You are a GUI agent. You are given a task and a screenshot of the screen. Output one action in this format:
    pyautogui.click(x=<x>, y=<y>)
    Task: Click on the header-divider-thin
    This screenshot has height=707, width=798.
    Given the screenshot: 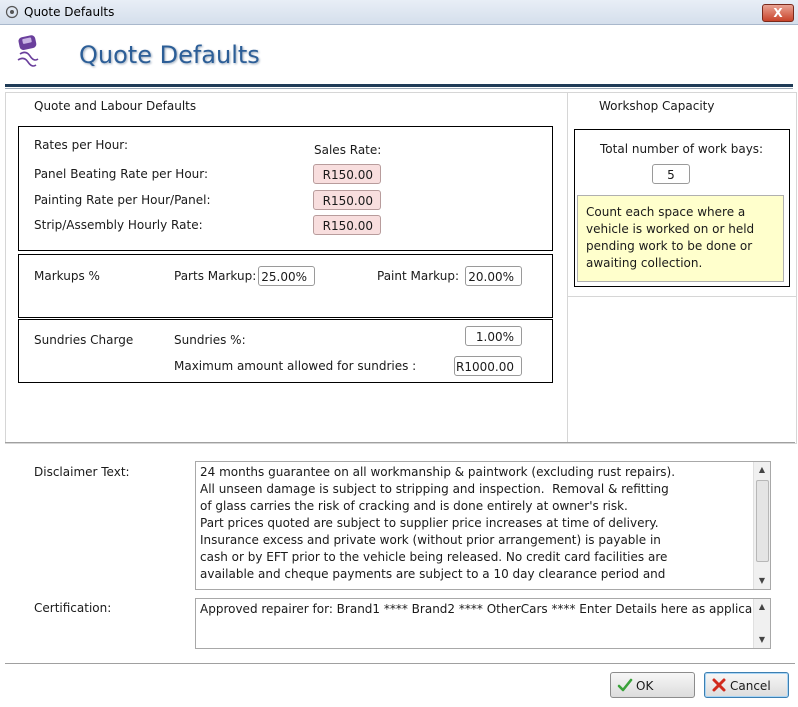 What is the action you would take?
    pyautogui.click(x=399, y=88)
    